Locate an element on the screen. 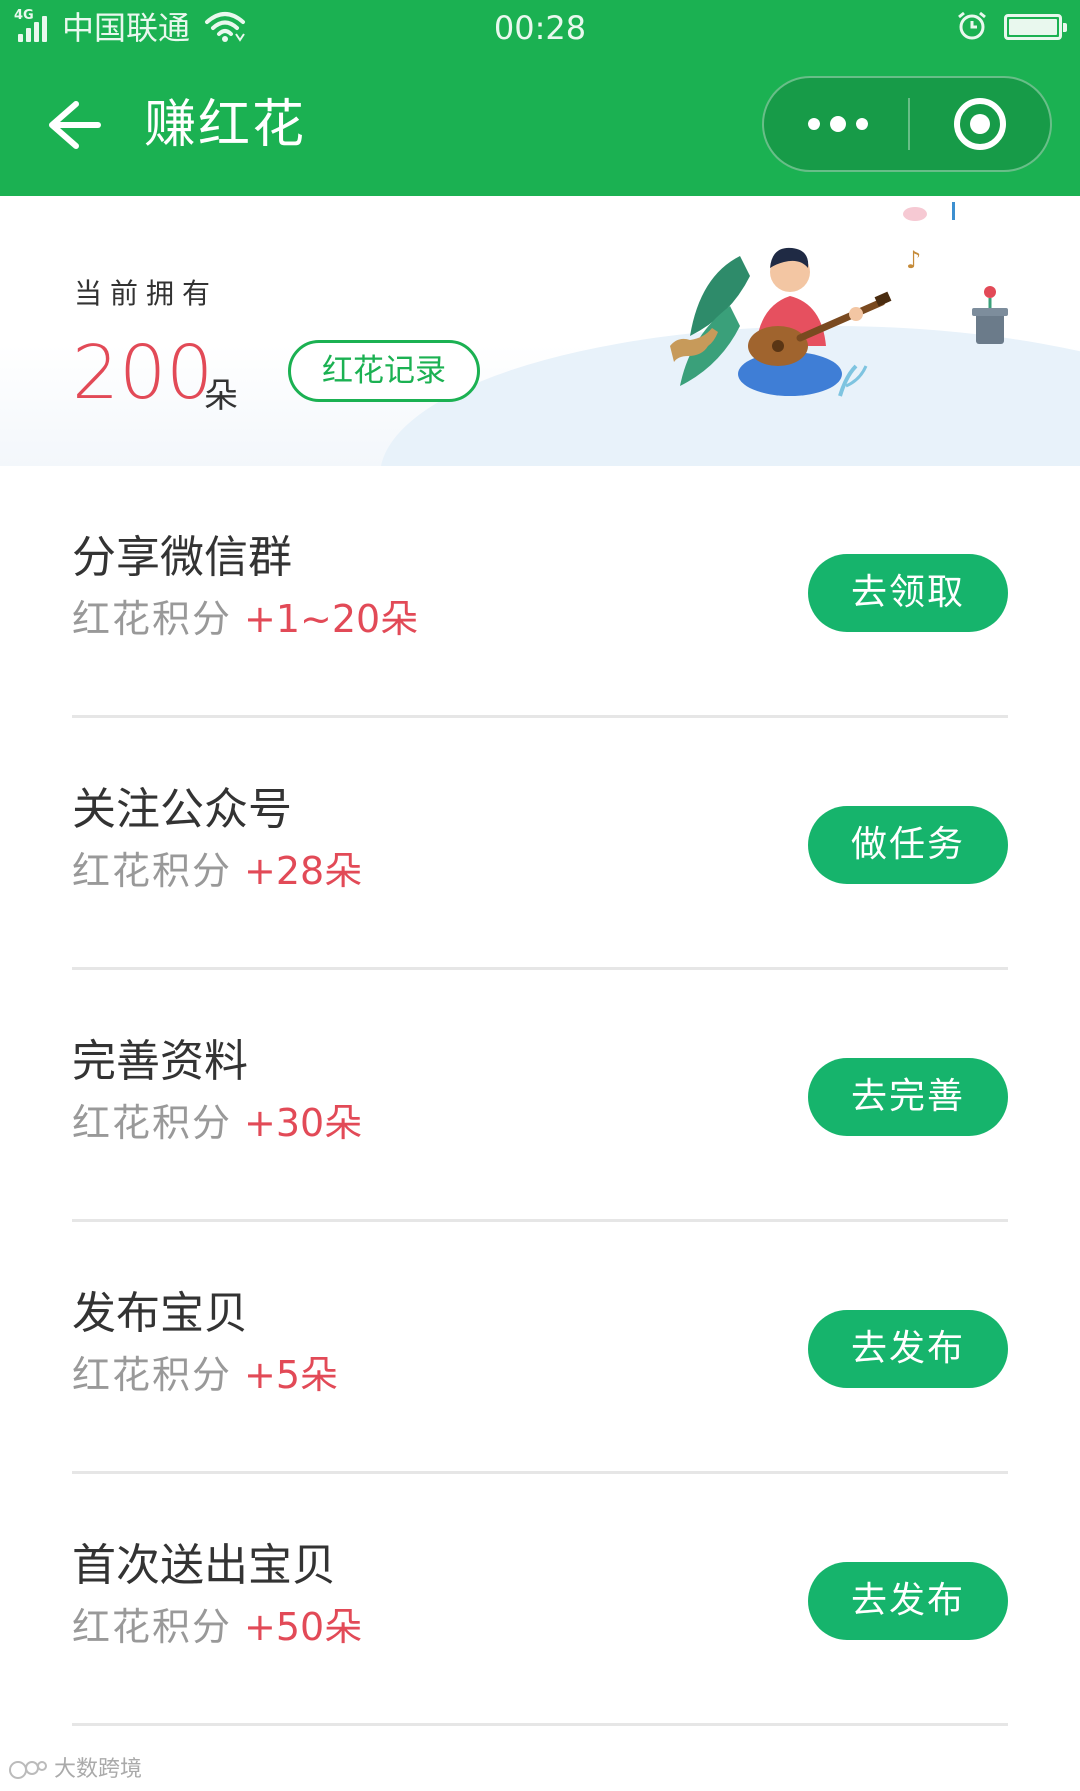  back-arrow-icon is located at coordinates (71, 125).